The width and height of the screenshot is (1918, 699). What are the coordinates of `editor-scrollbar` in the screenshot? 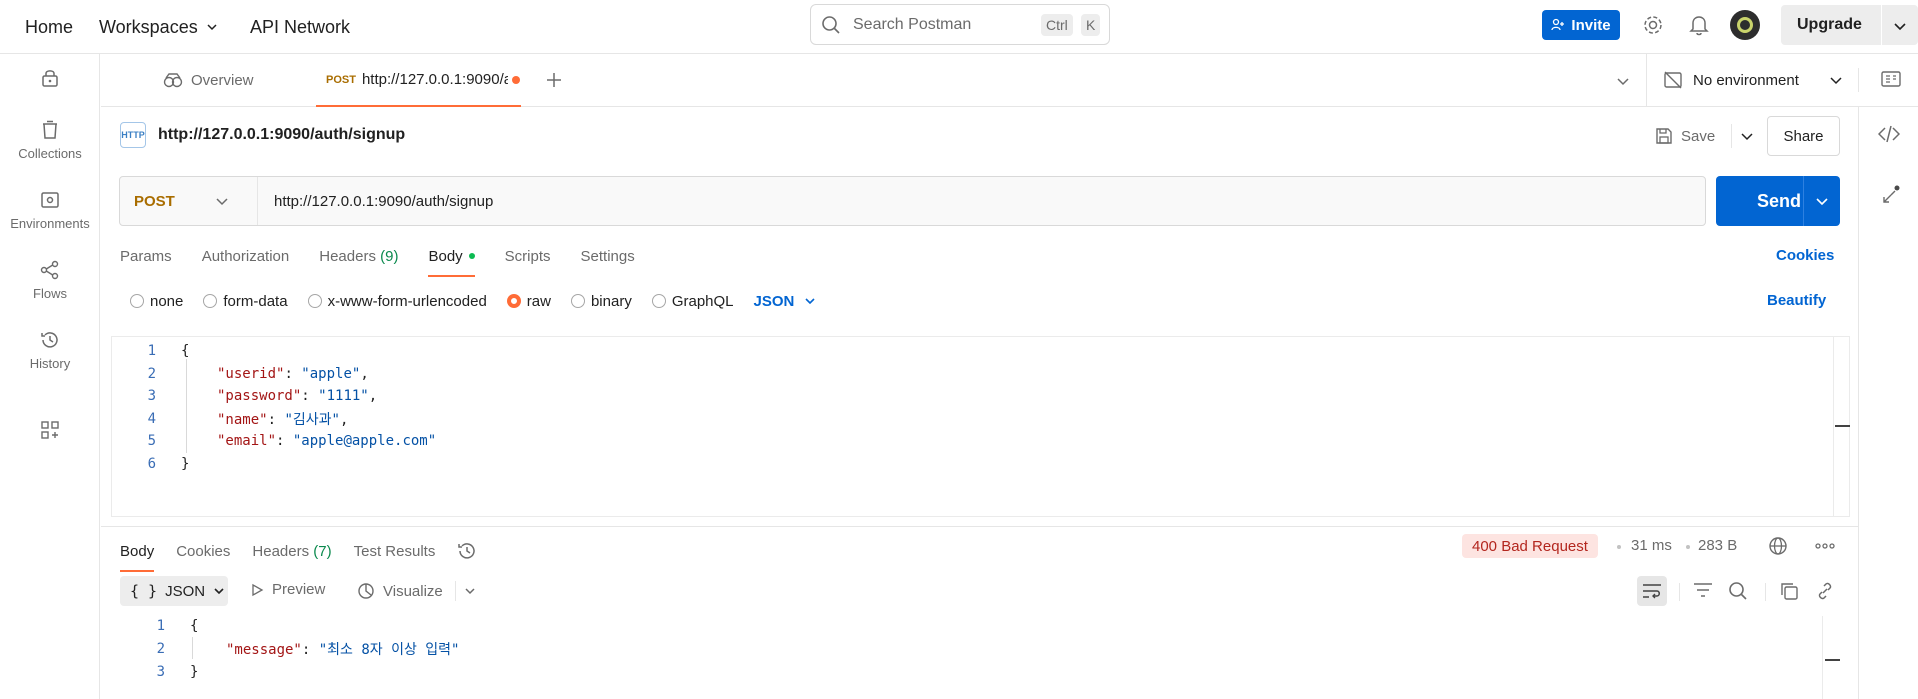 It's located at (1841, 426).